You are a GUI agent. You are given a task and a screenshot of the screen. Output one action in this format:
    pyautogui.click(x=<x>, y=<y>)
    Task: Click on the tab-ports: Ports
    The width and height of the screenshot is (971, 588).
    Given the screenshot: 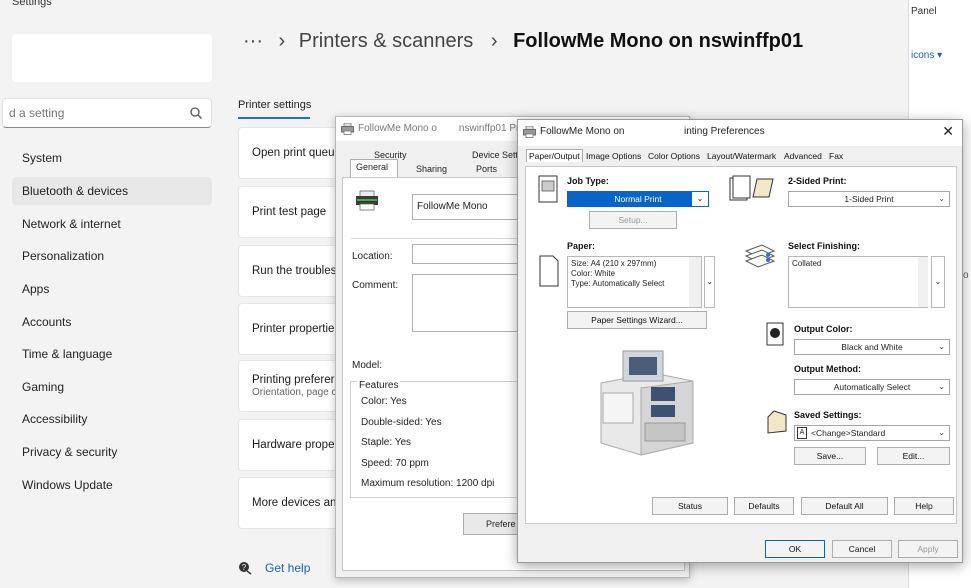 What is the action you would take?
    pyautogui.click(x=486, y=169)
    